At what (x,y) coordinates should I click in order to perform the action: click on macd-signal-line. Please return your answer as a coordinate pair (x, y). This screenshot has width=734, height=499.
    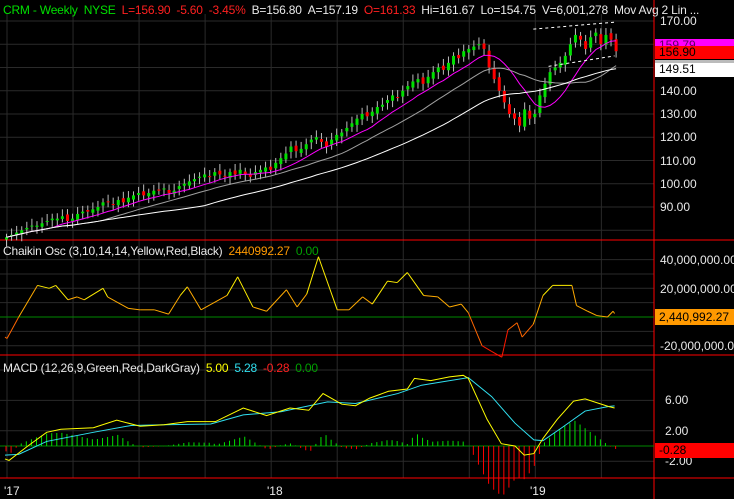
    Looking at the image, I should click on (309, 416).